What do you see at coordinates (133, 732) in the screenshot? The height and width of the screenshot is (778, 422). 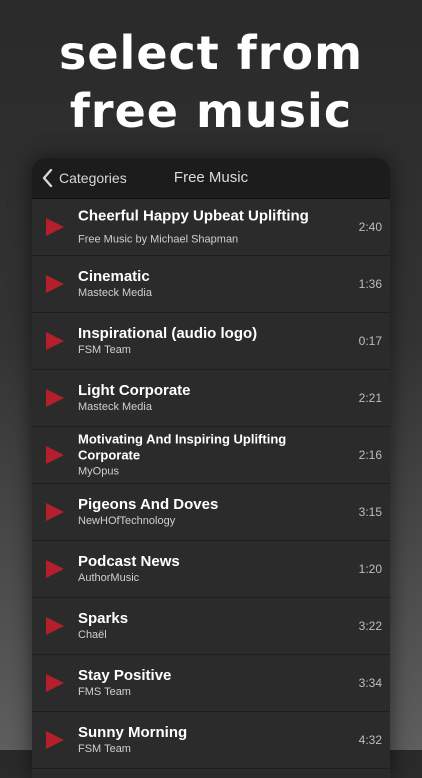 I see `track-title: Sunny Morning` at bounding box center [133, 732].